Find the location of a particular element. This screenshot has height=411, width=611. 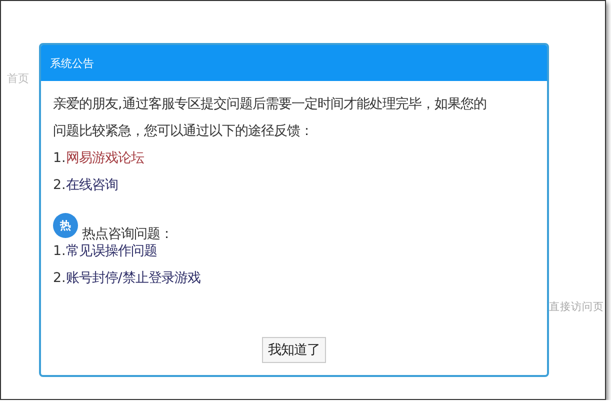

page-text: 直接访问页 is located at coordinates (576, 307).